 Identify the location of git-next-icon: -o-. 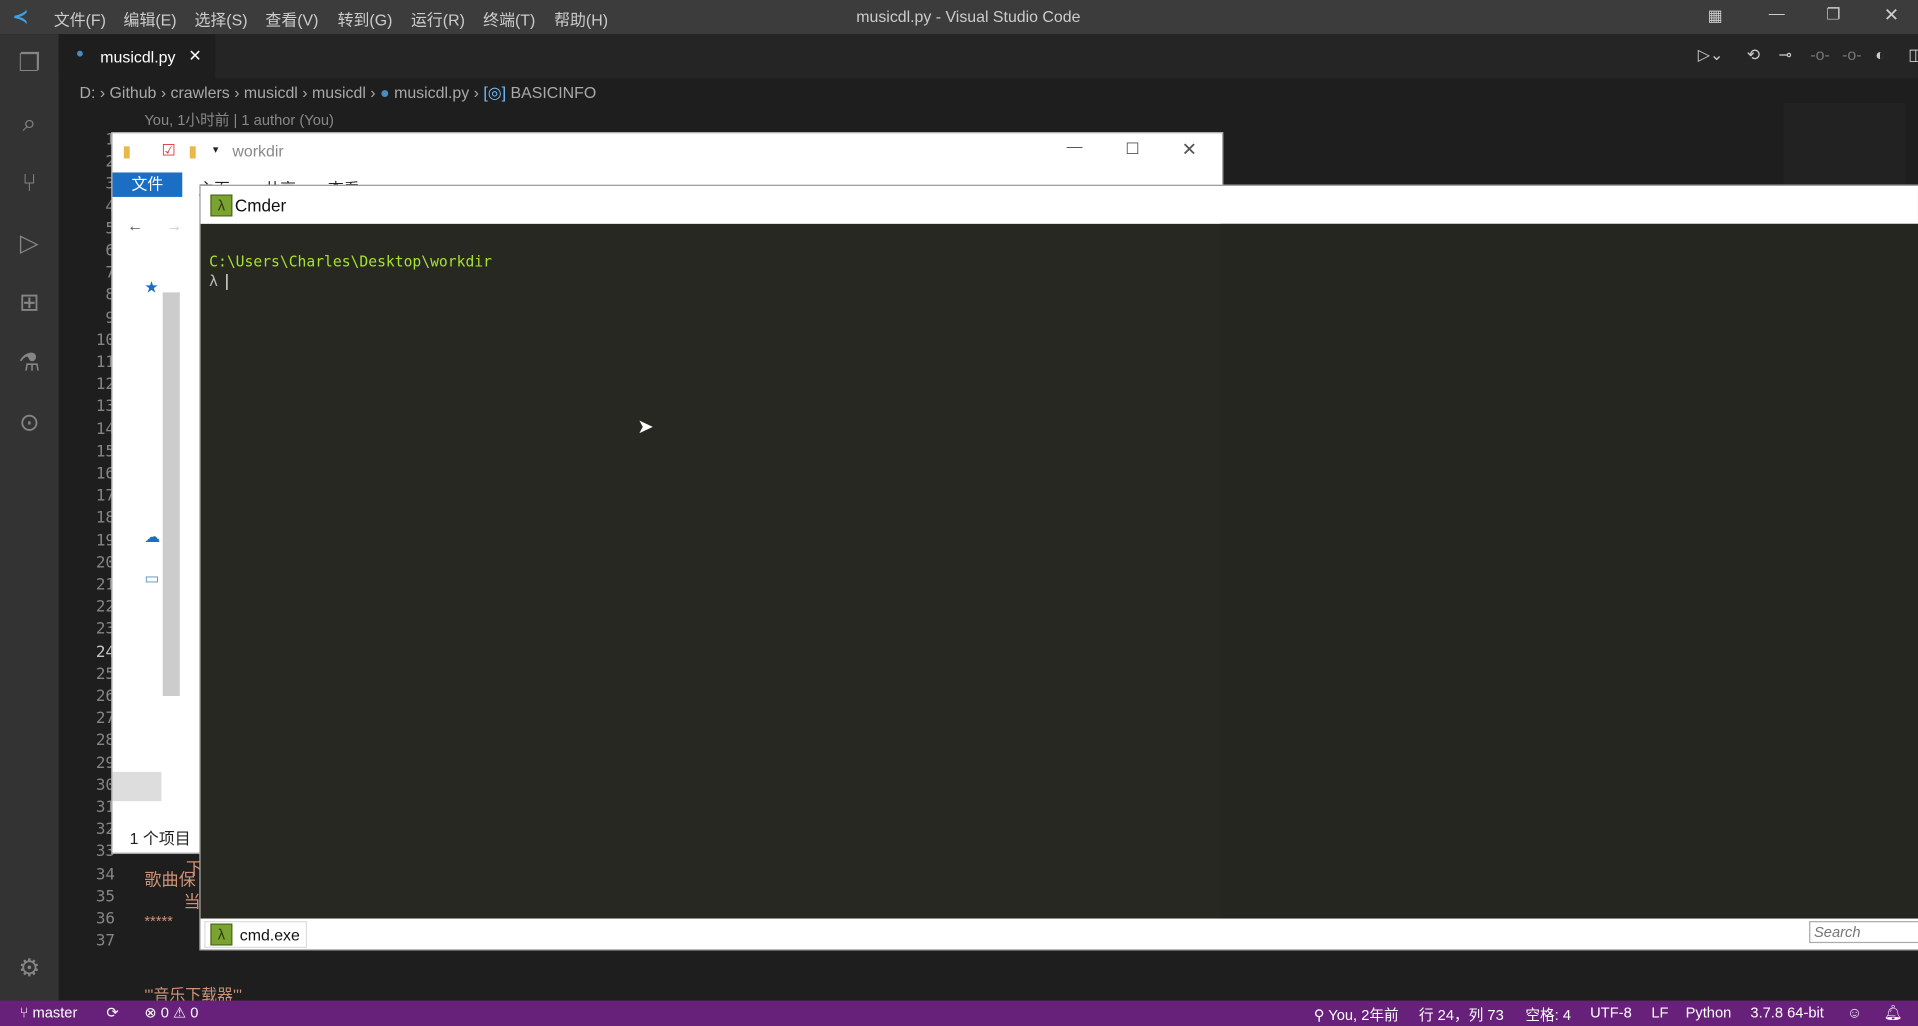
(1851, 54).